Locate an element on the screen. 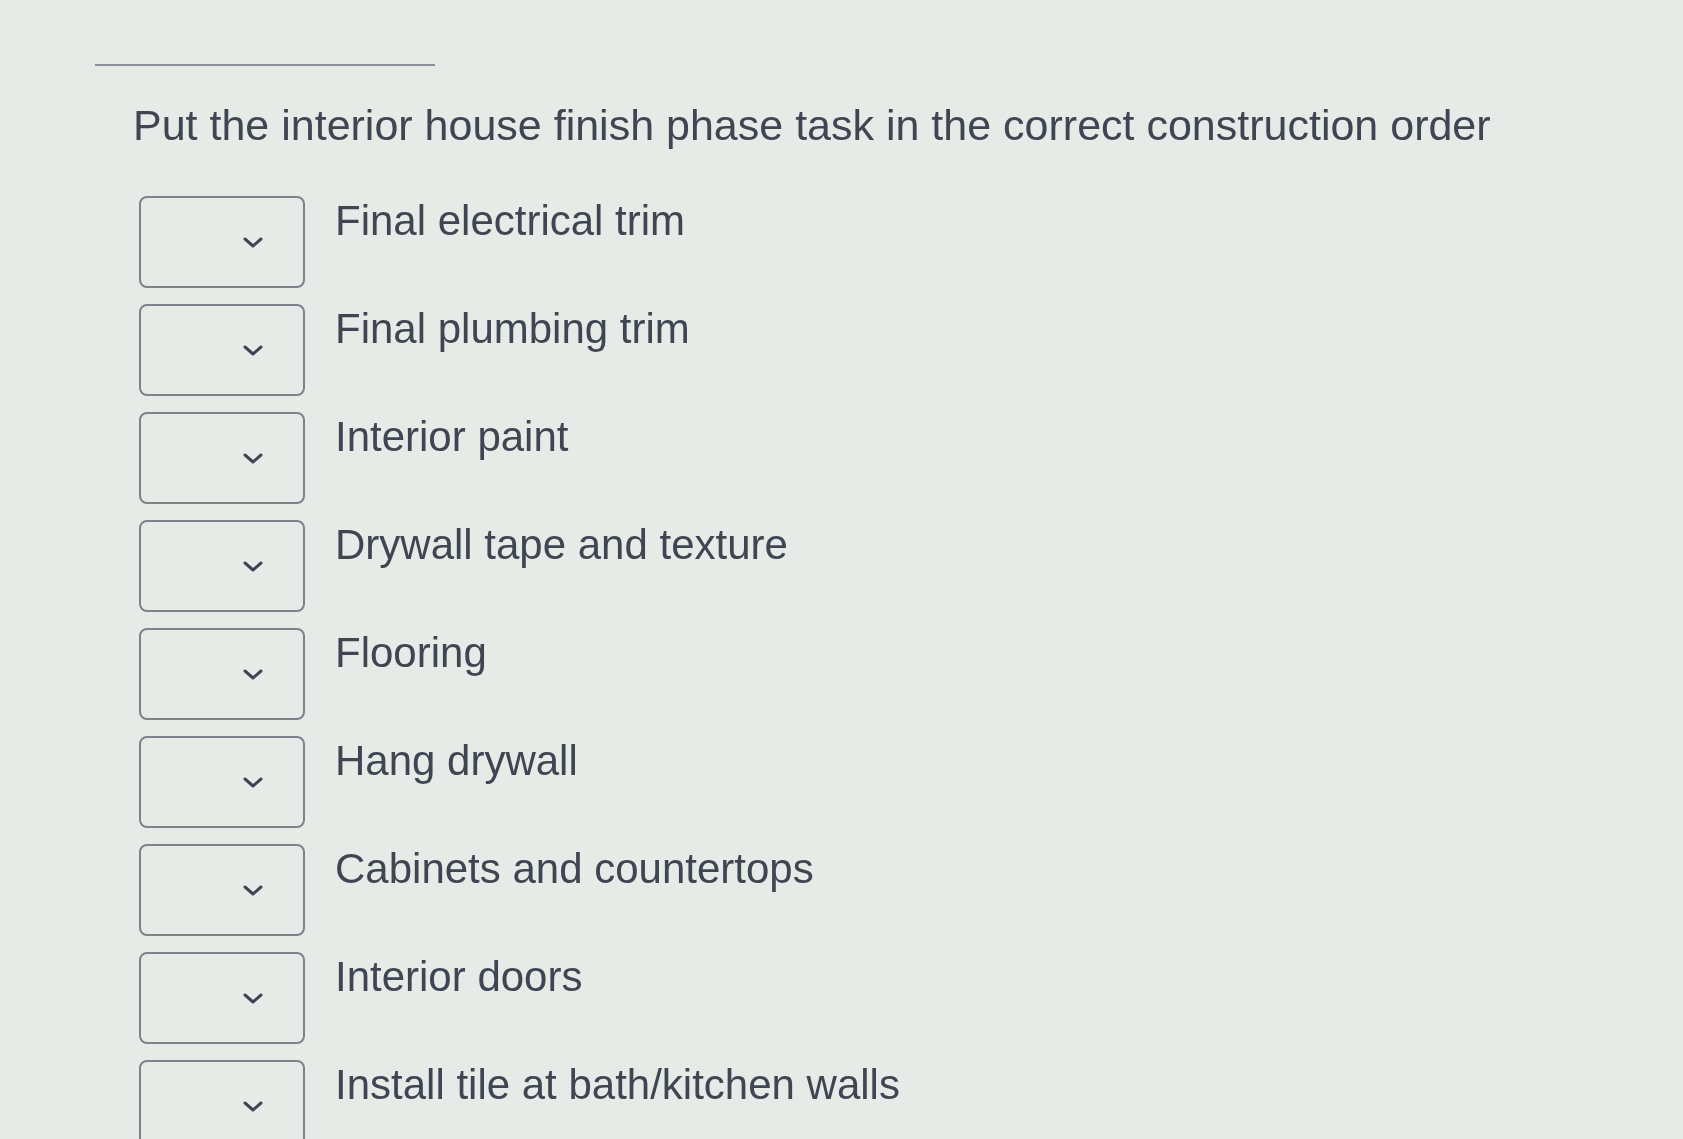 Image resolution: width=1683 pixels, height=1139 pixels. task-label: Final electrical trim is located at coordinates (510, 221).